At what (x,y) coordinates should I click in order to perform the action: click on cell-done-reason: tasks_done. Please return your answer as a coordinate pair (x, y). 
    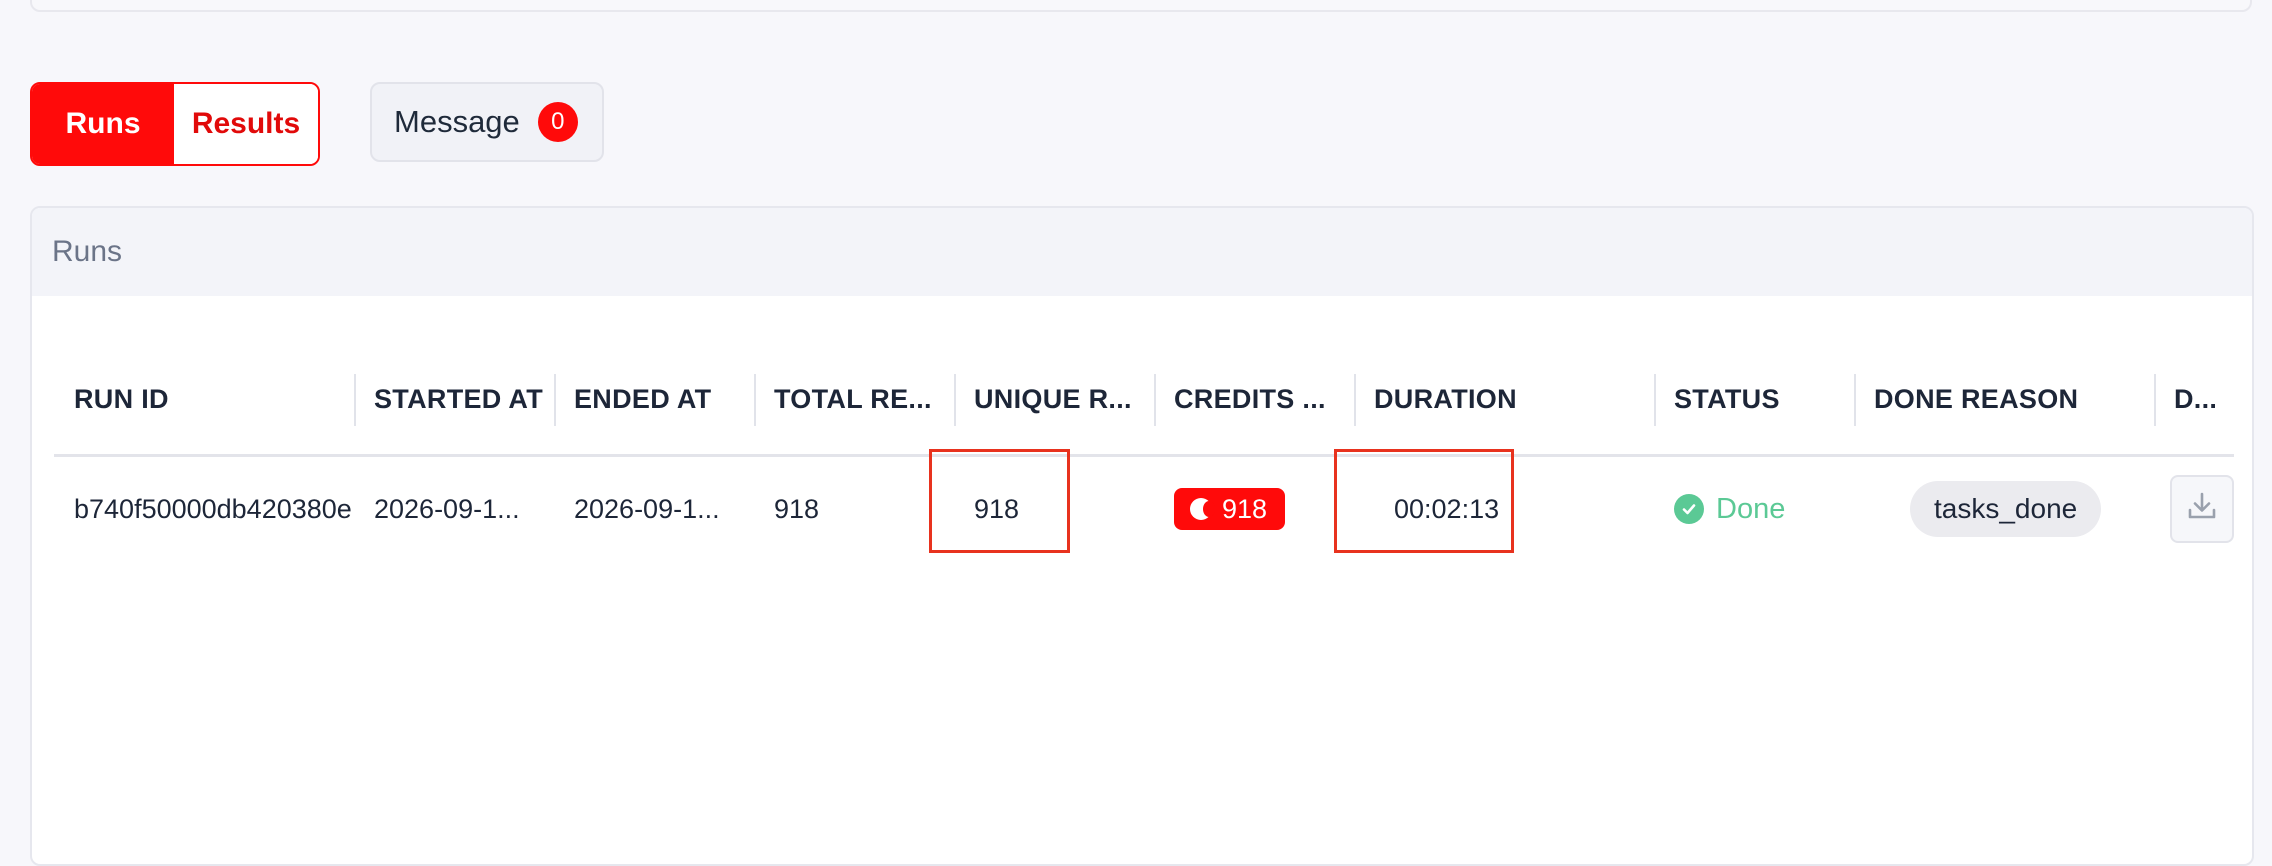
    Looking at the image, I should click on (2004, 509).